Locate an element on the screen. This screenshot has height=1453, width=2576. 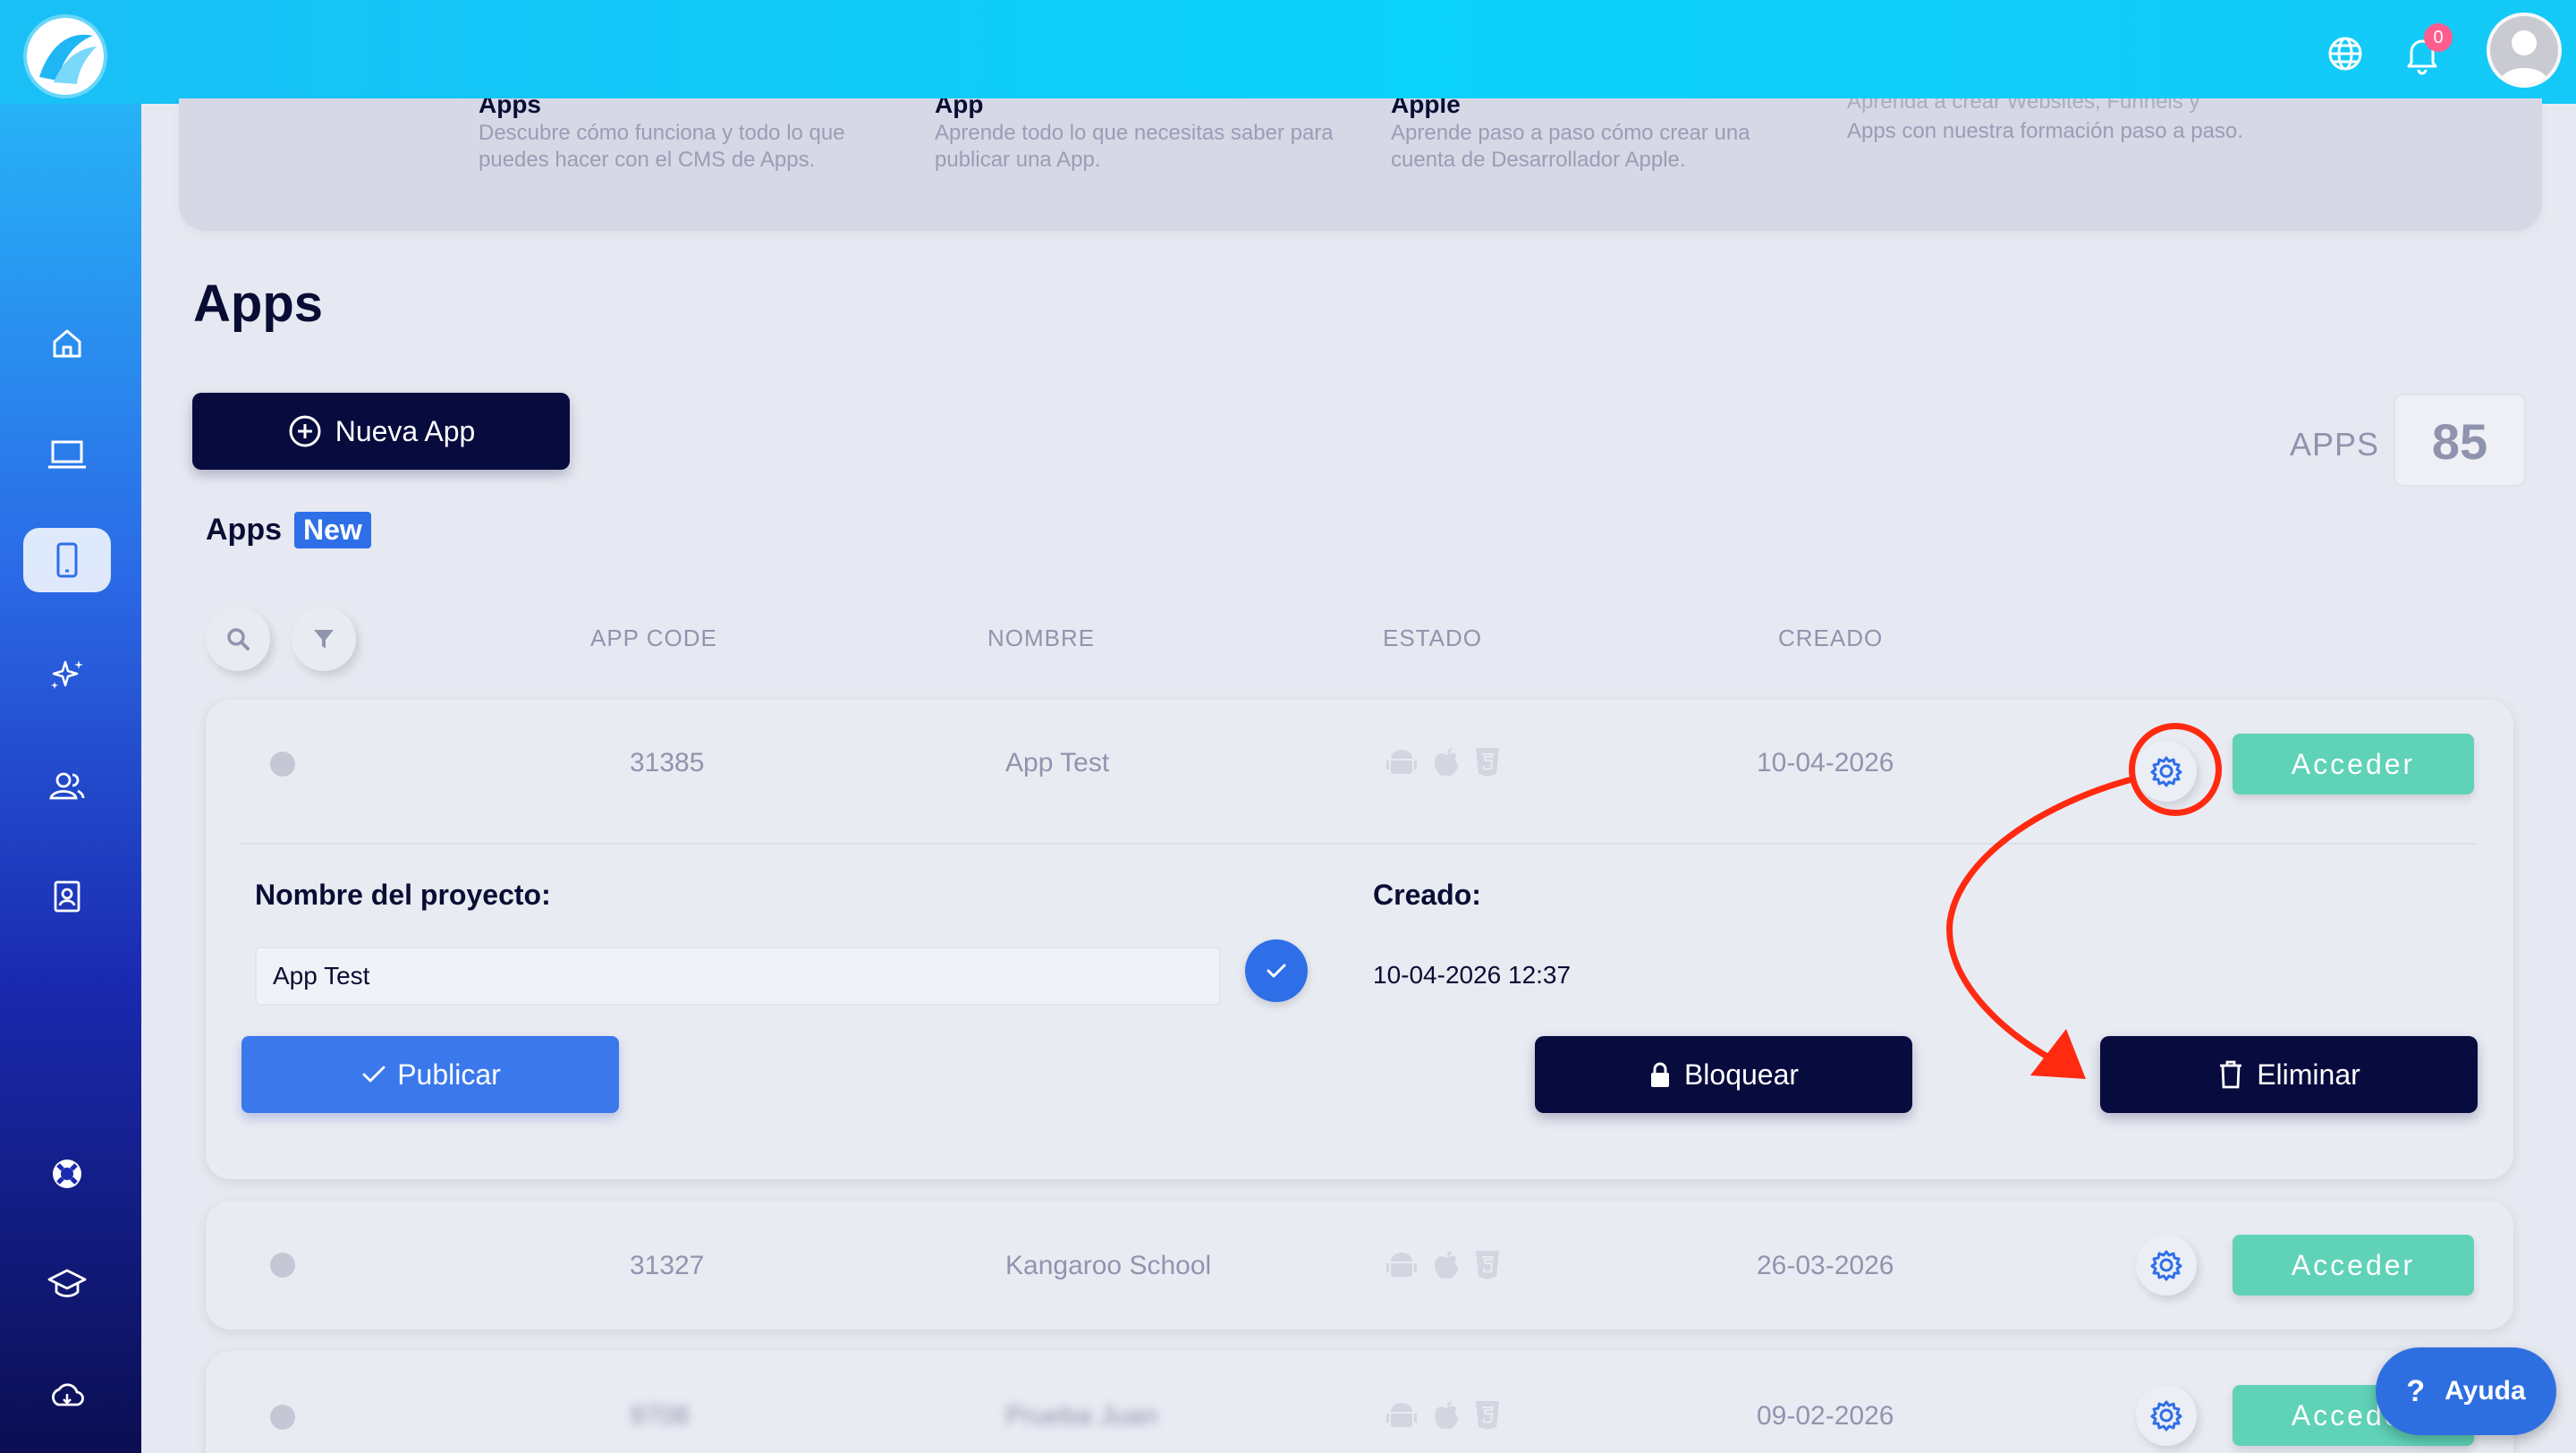
table-row: 9708 Prueba Juan 09-02-2026 Acceder is located at coordinates (1359, 1402).